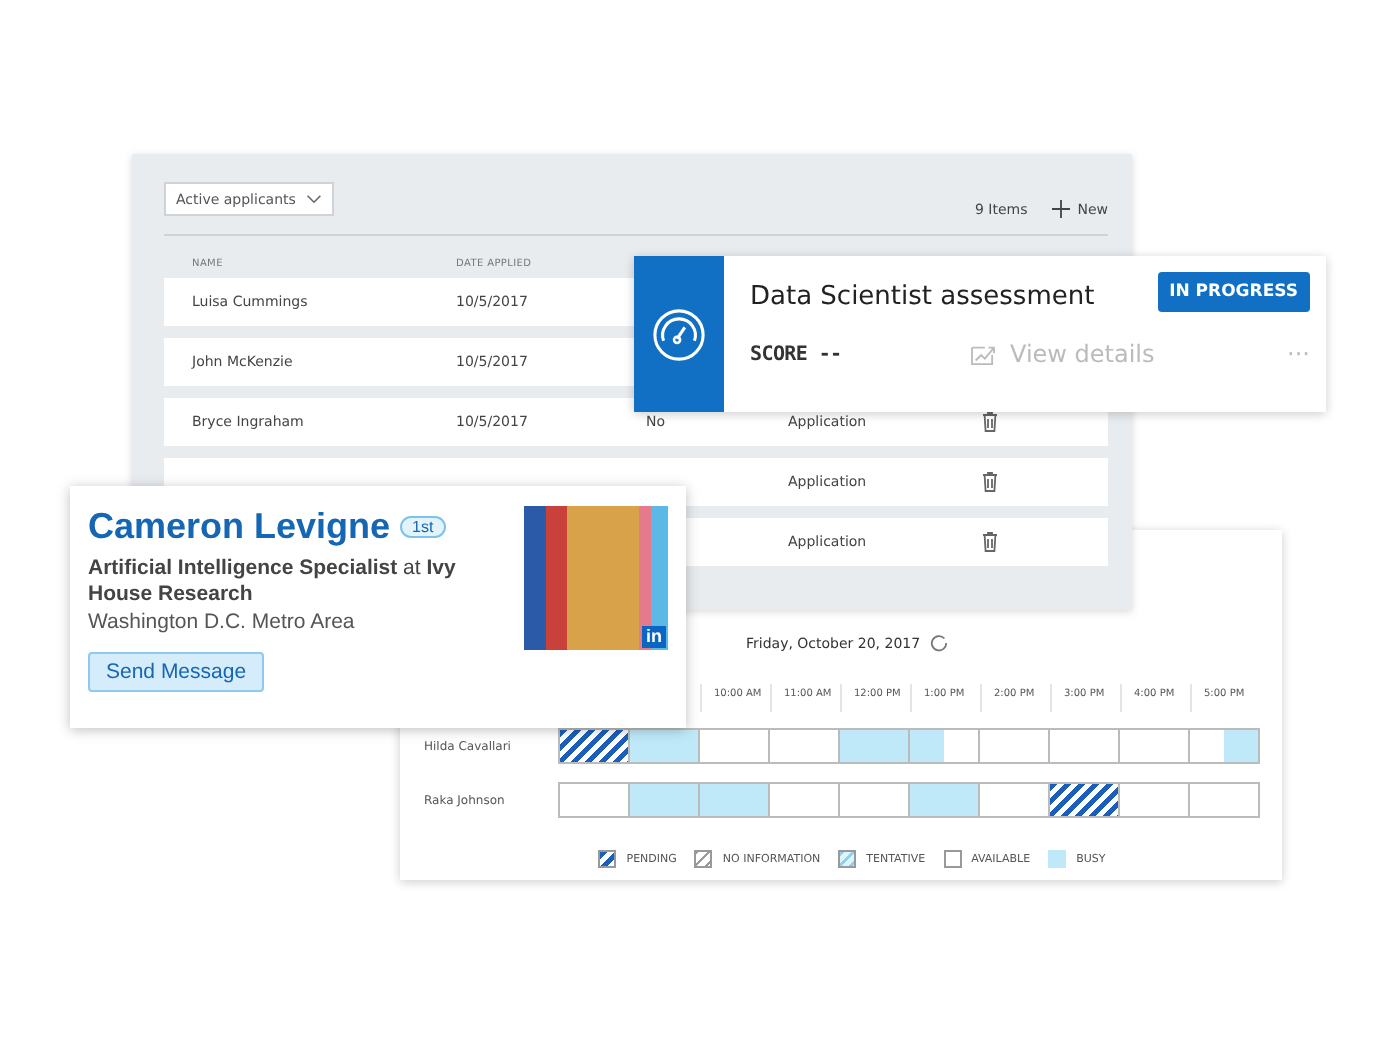  I want to click on profile-name: Cameron Levigne, so click(239, 527).